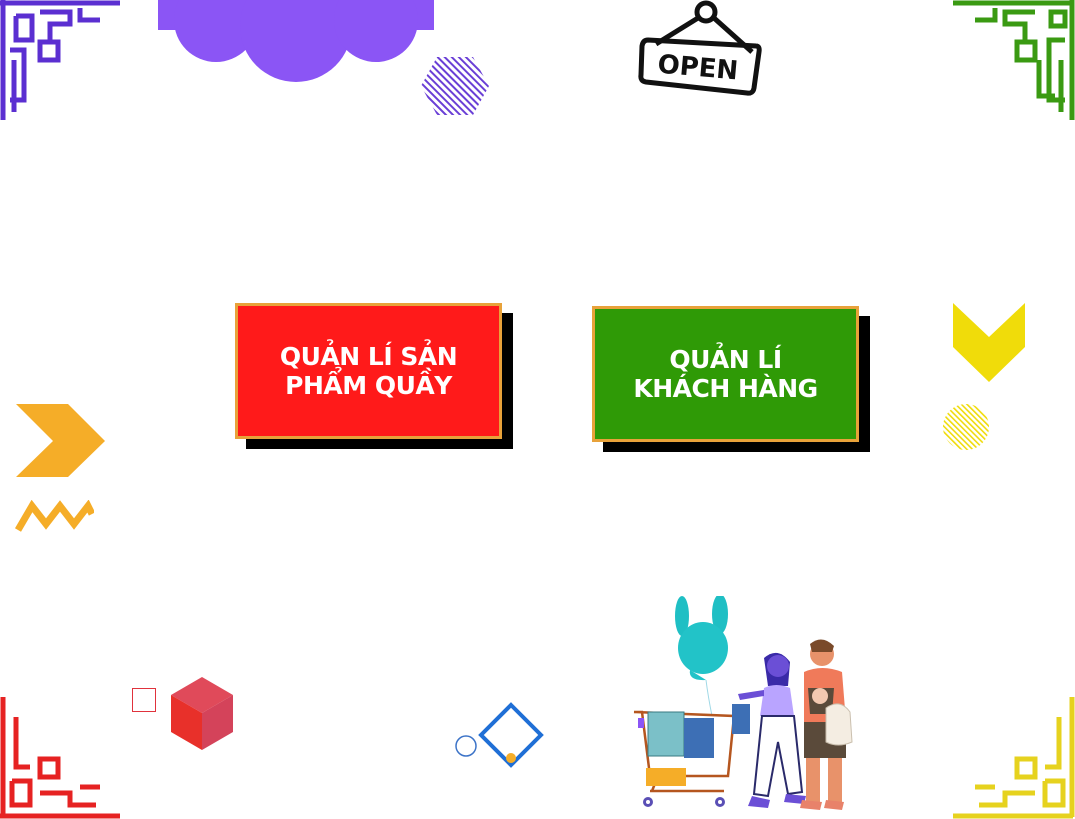 The image size is (1075, 819). What do you see at coordinates (202, 713) in the screenshot?
I see `cube-icon` at bounding box center [202, 713].